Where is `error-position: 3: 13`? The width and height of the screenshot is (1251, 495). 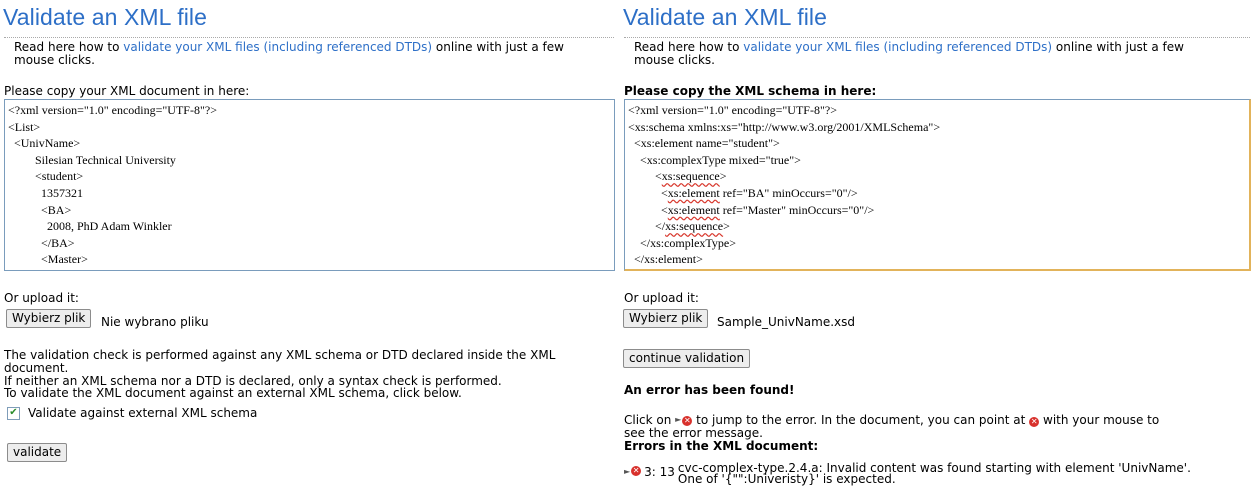
error-position: 3: 13 is located at coordinates (659, 472).